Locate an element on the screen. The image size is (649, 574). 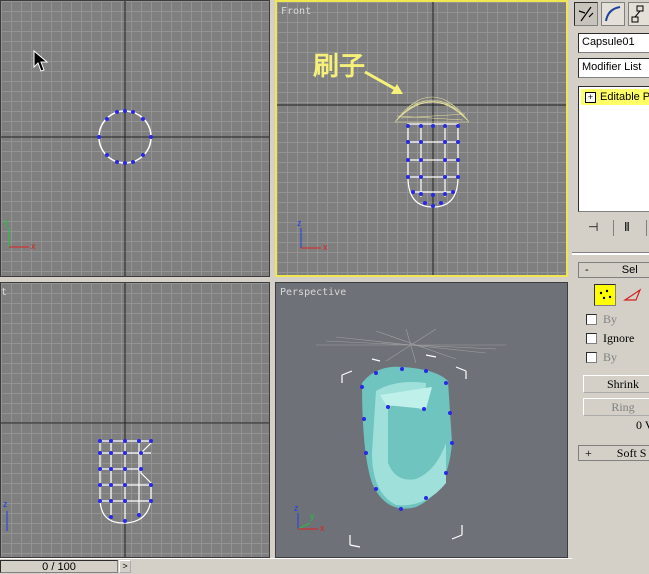
mouse-cursor is located at coordinates (41, 60).